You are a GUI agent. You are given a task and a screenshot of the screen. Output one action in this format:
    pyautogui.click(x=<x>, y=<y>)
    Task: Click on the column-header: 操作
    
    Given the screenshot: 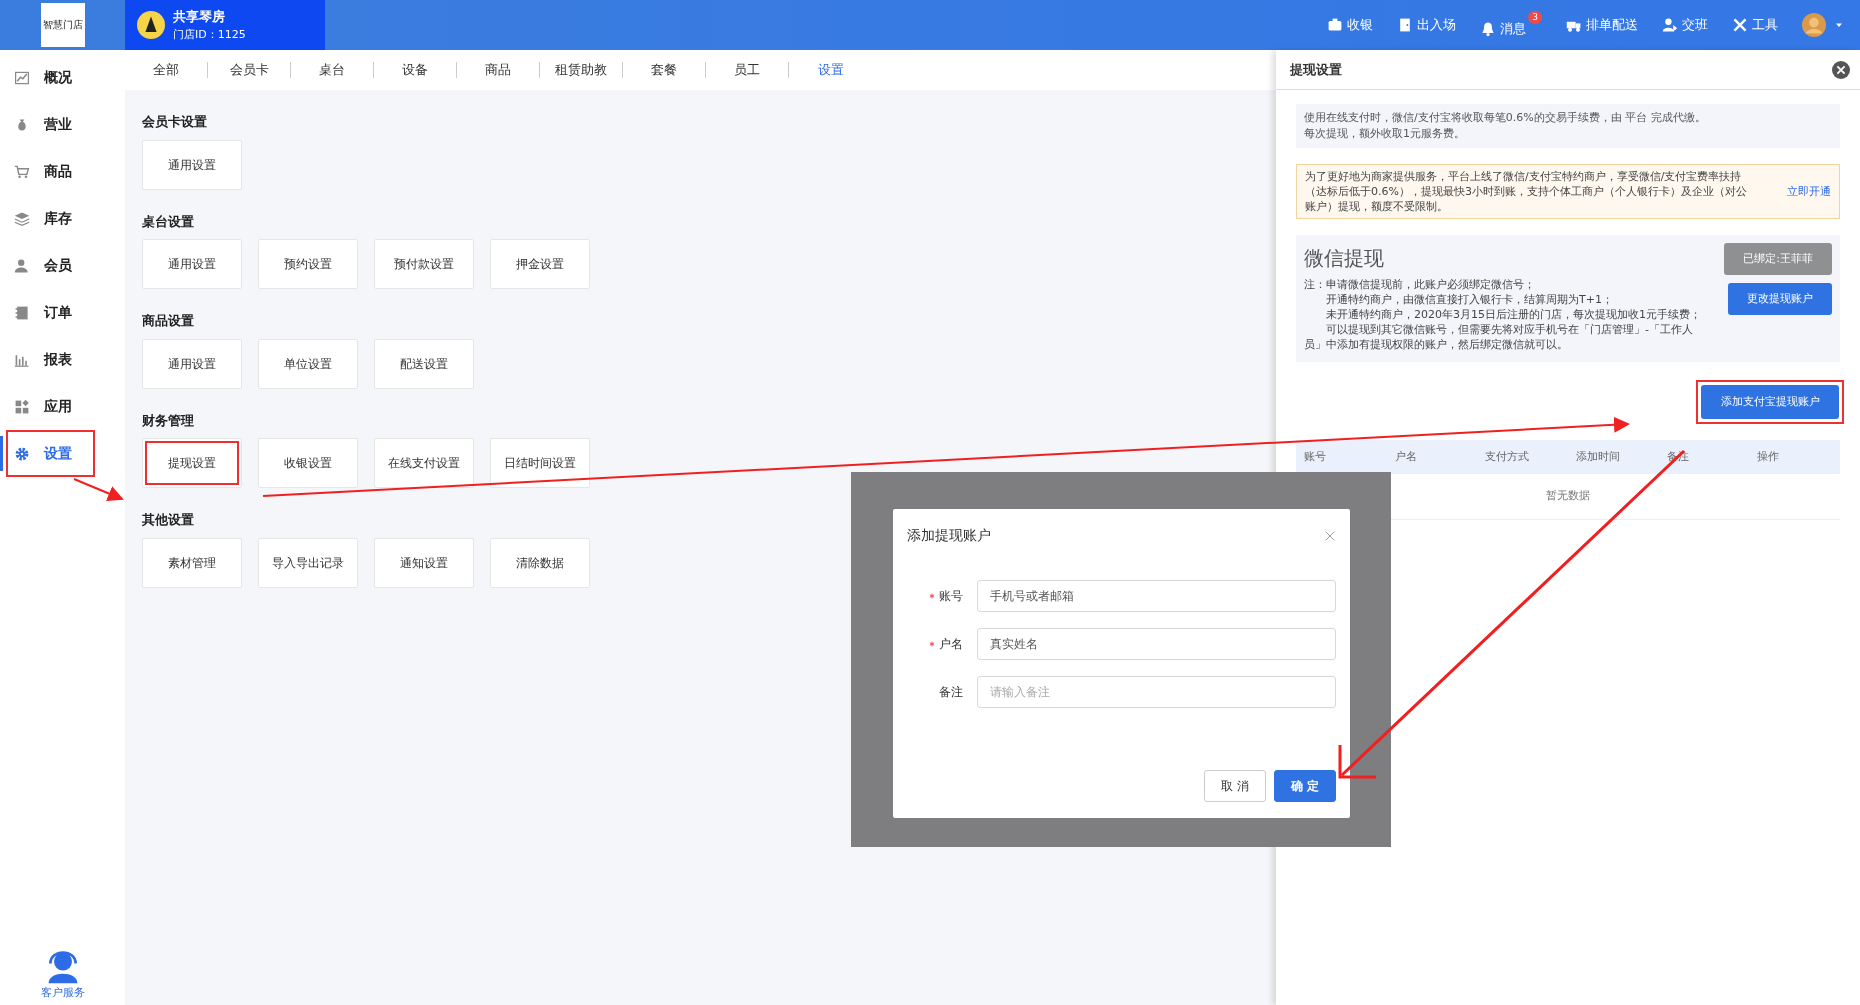 What is the action you would take?
    pyautogui.click(x=1768, y=456)
    